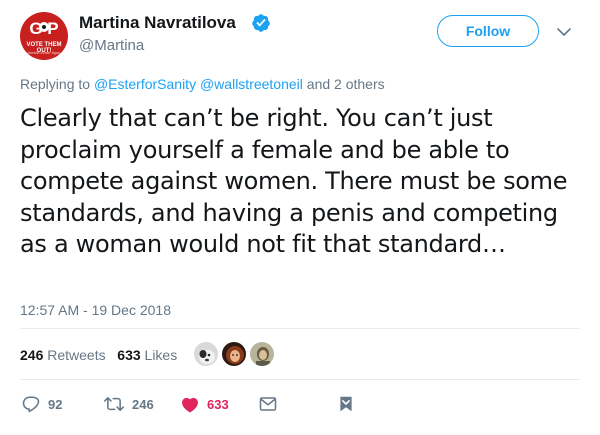  Describe the element at coordinates (44, 36) in the screenshot. I see `avatar: G P VOTE THEM OUT! #resist #vote #gop` at that location.